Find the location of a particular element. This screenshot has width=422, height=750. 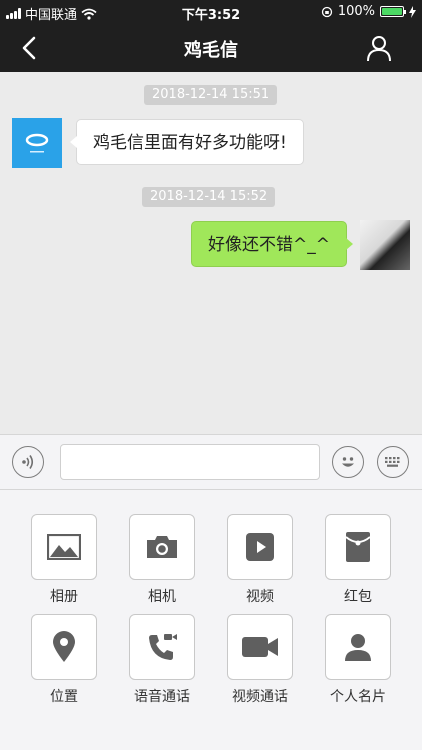

voice-toggle-button is located at coordinates (28, 462).